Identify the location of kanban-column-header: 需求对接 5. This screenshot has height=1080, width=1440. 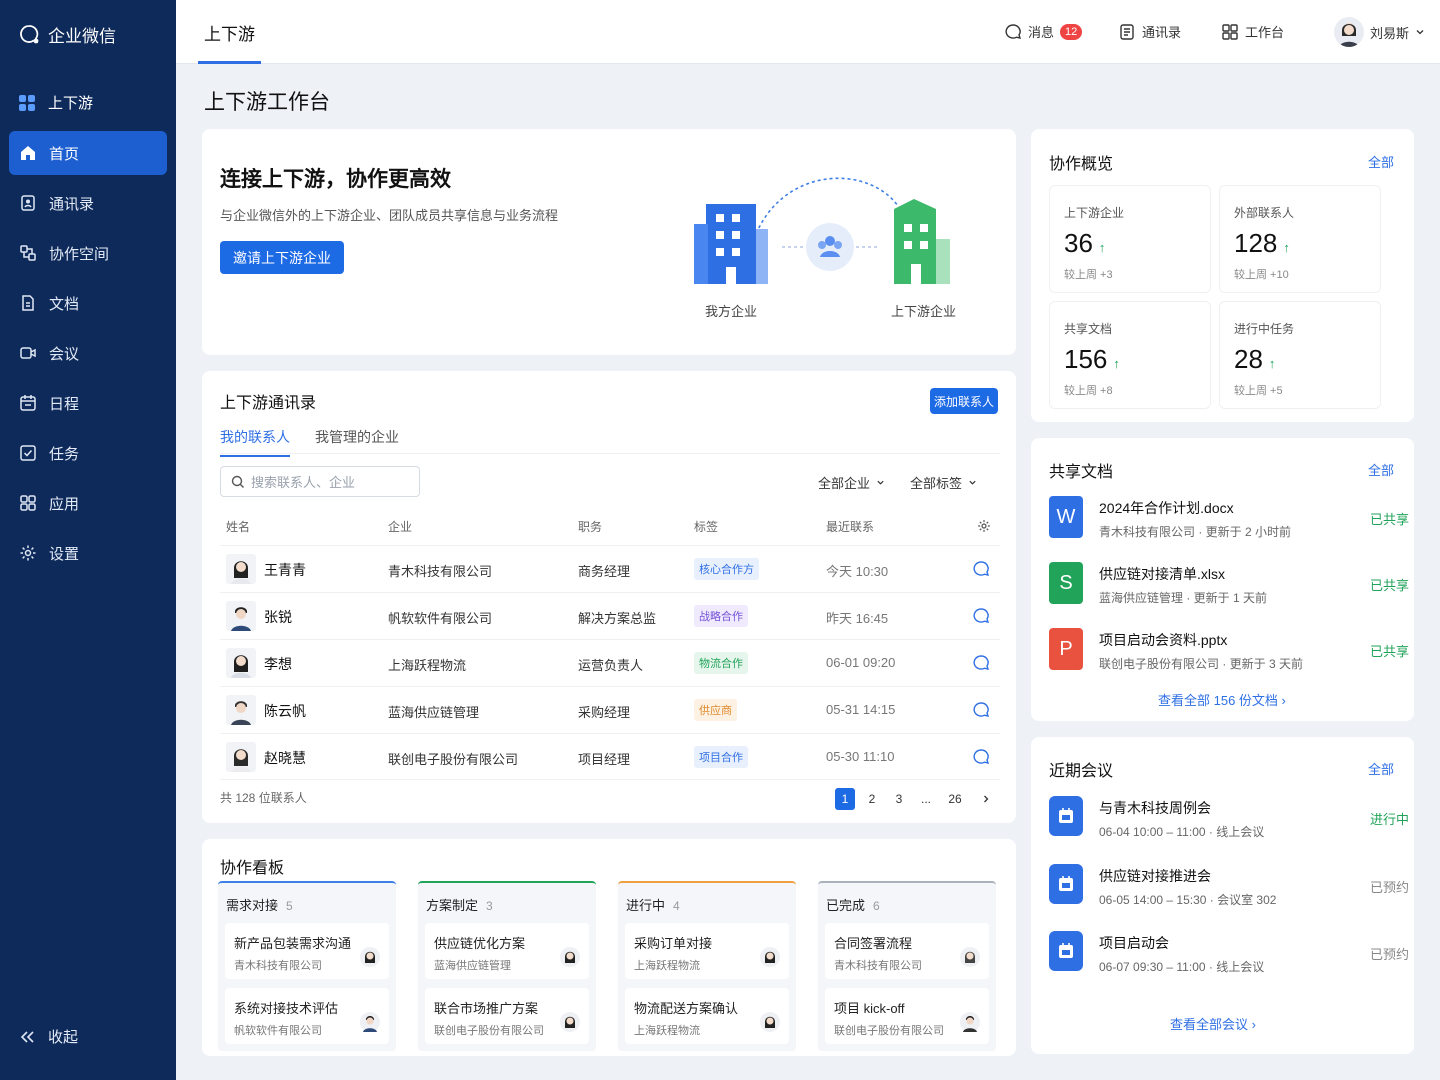
(259, 904).